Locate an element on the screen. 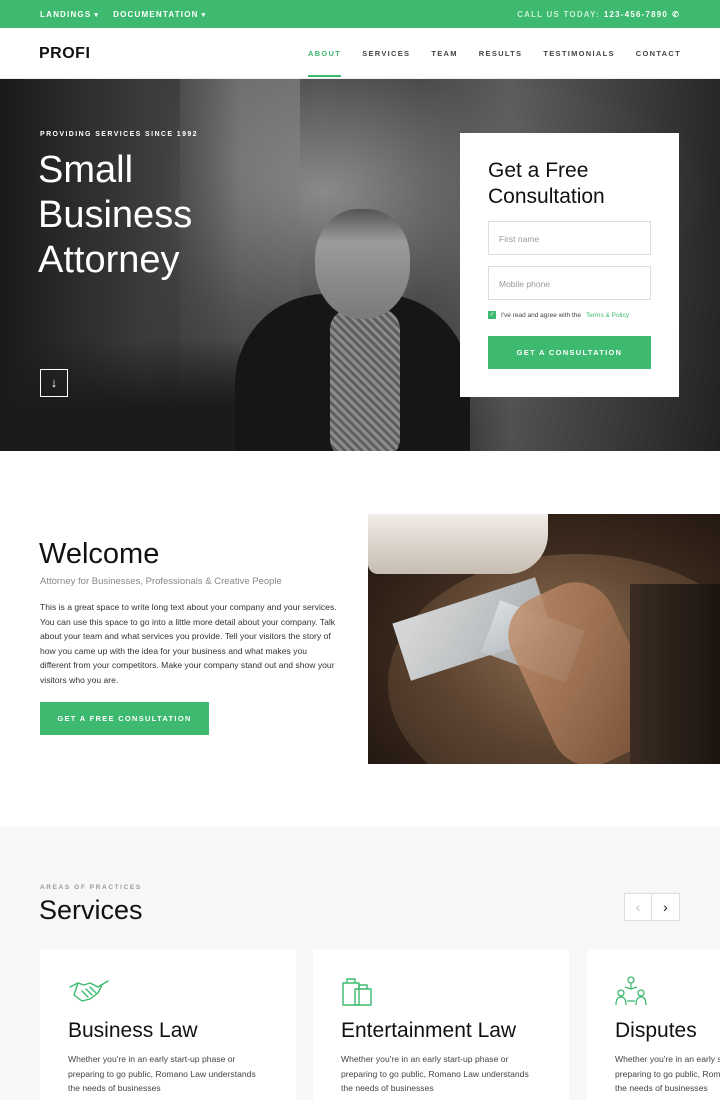 This screenshot has width=720, height=1100. landings-label: LANDINGS is located at coordinates (66, 14).